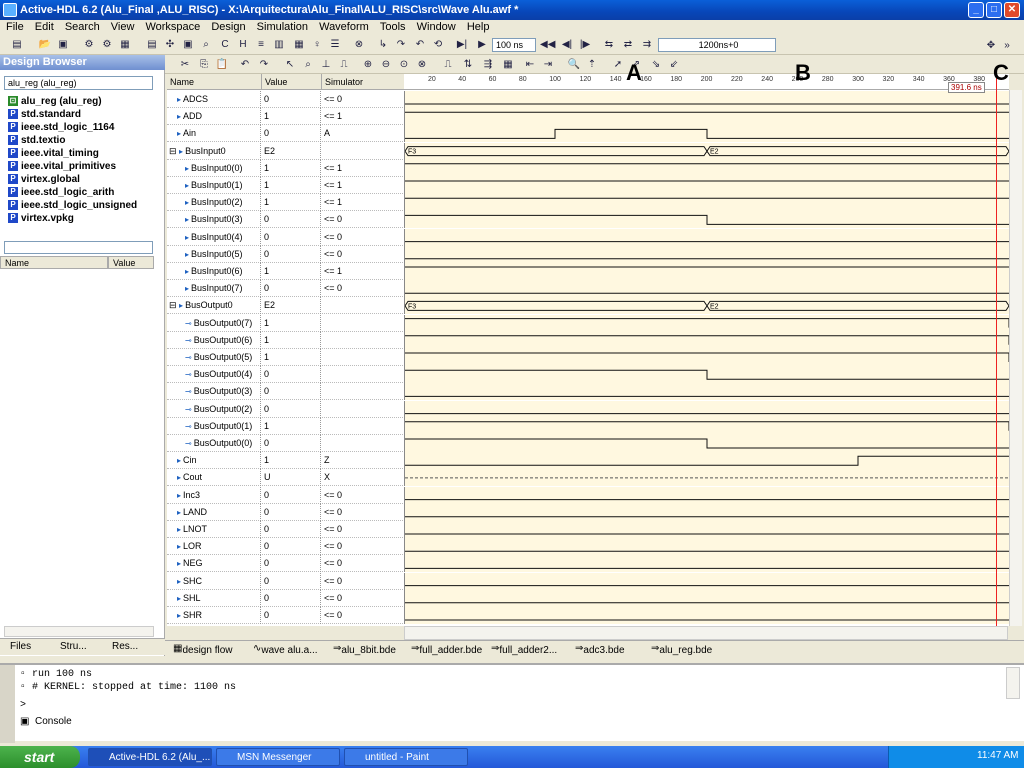  What do you see at coordinates (508, 64) in the screenshot?
I see `compare-icon: ▦` at bounding box center [508, 64].